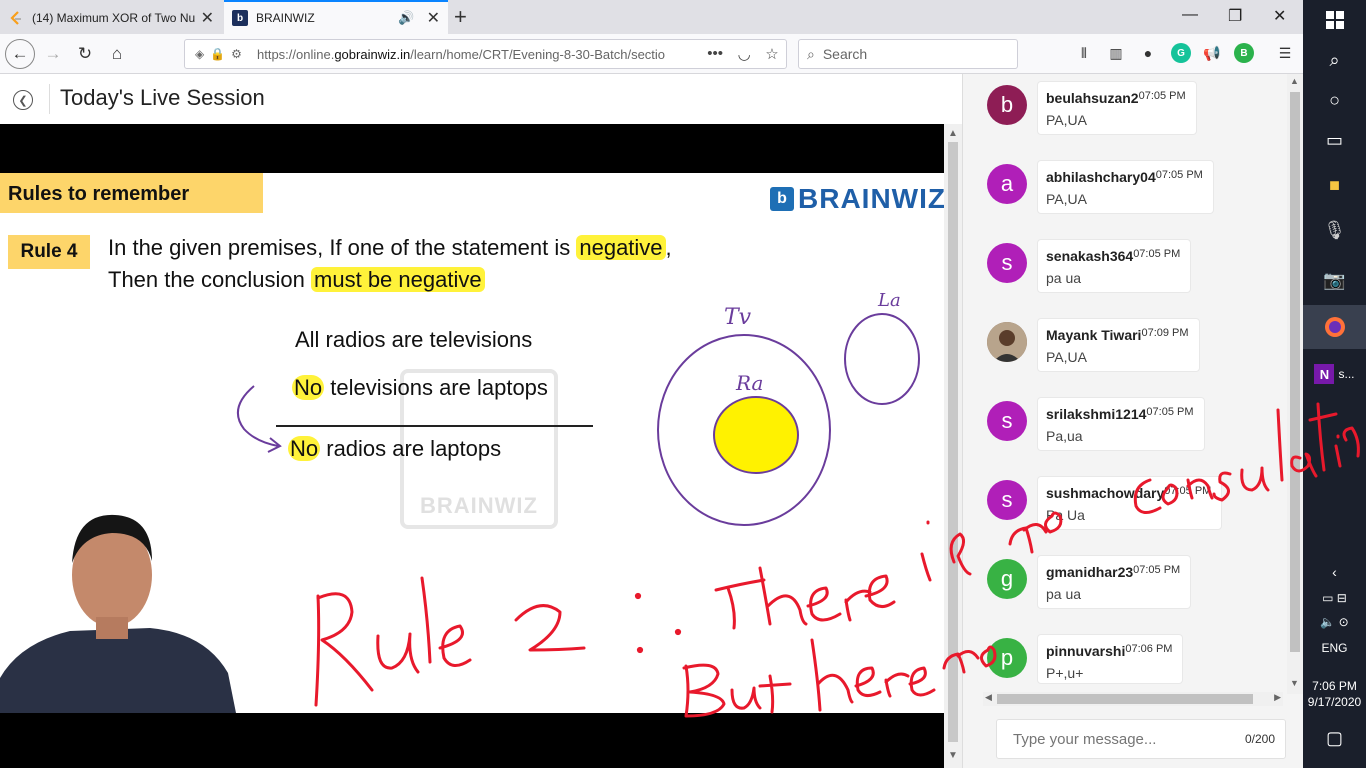  Describe the element at coordinates (1065, 673) in the screenshot. I see `chat-text: P+,u+` at that location.